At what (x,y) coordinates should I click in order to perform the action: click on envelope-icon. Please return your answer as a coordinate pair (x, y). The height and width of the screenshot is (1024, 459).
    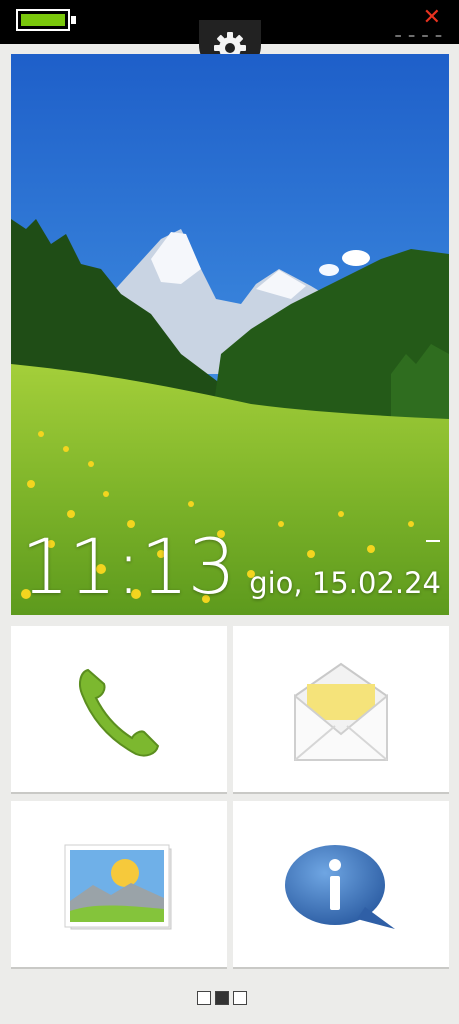
    Looking at the image, I should click on (341, 711).